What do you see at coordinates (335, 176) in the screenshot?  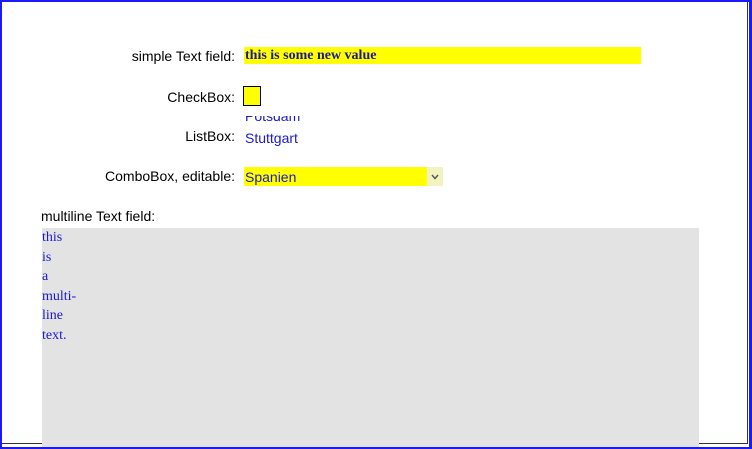 I see `combobox-input: Spanien` at bounding box center [335, 176].